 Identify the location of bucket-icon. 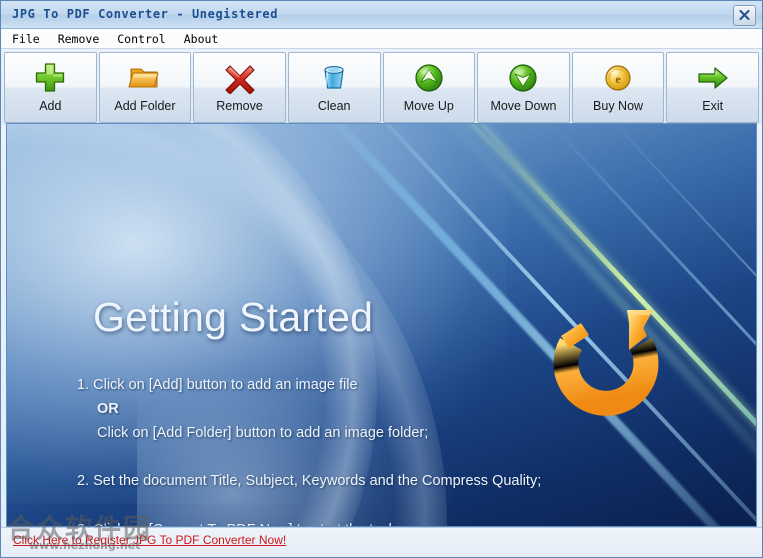
(334, 78).